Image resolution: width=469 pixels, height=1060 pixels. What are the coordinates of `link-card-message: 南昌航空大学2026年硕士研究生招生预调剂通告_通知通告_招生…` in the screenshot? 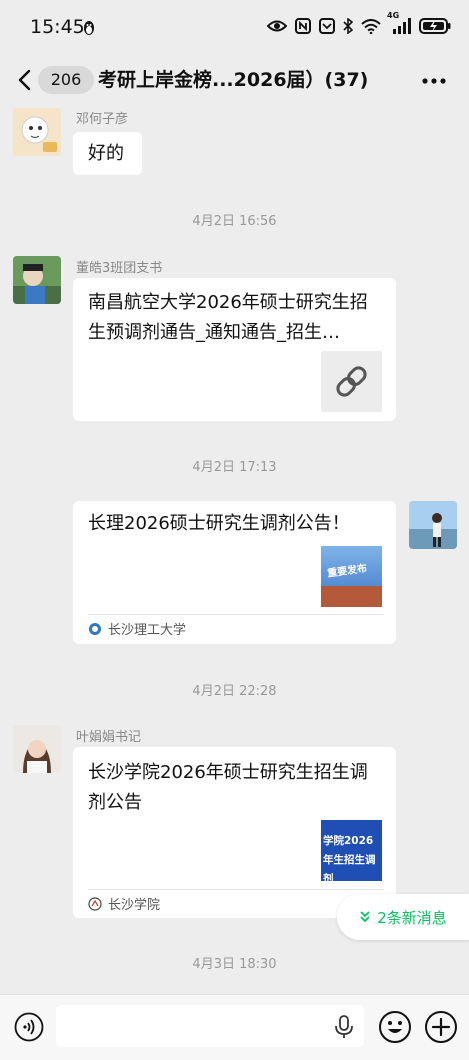 It's located at (234, 349).